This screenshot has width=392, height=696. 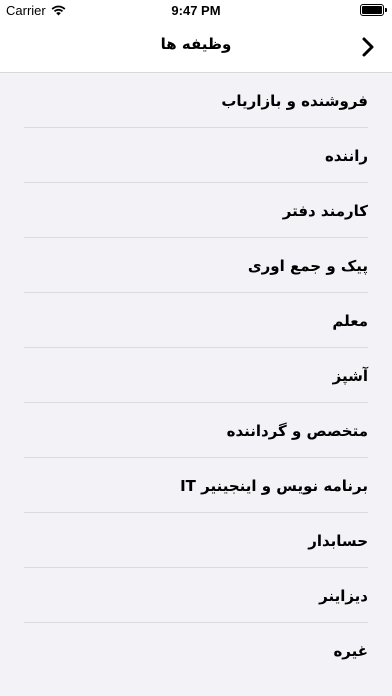 I want to click on list-item: پیک و جمع اوری, so click(x=196, y=265).